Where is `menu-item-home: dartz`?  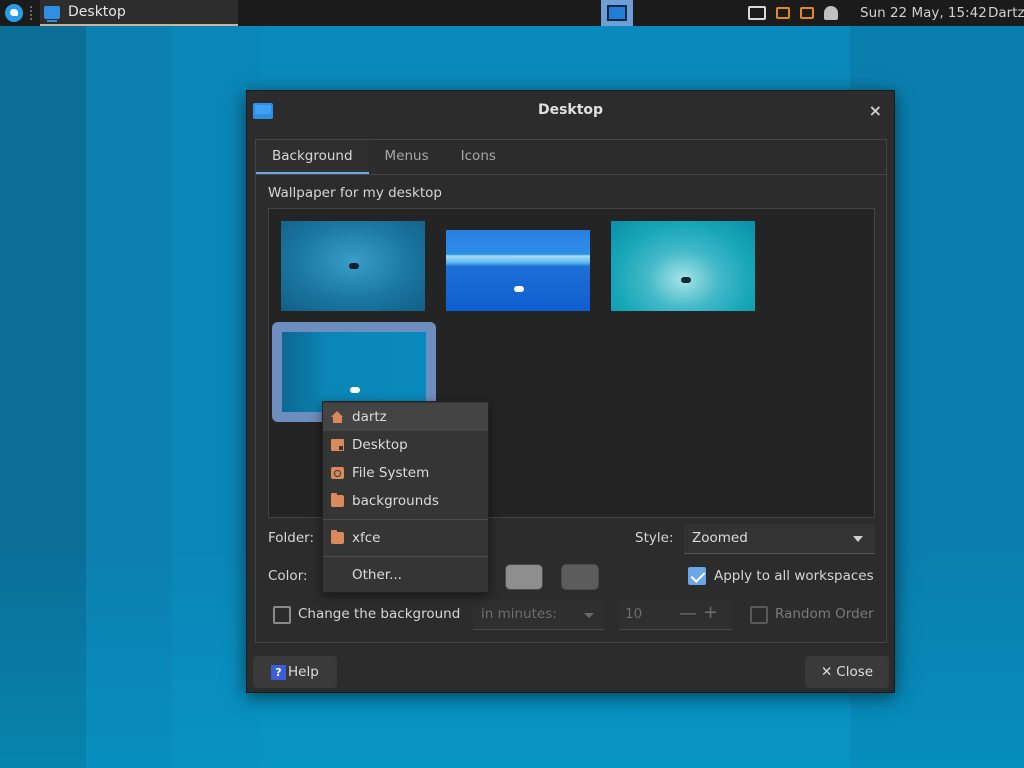
menu-item-home: dartz is located at coordinates (405, 417).